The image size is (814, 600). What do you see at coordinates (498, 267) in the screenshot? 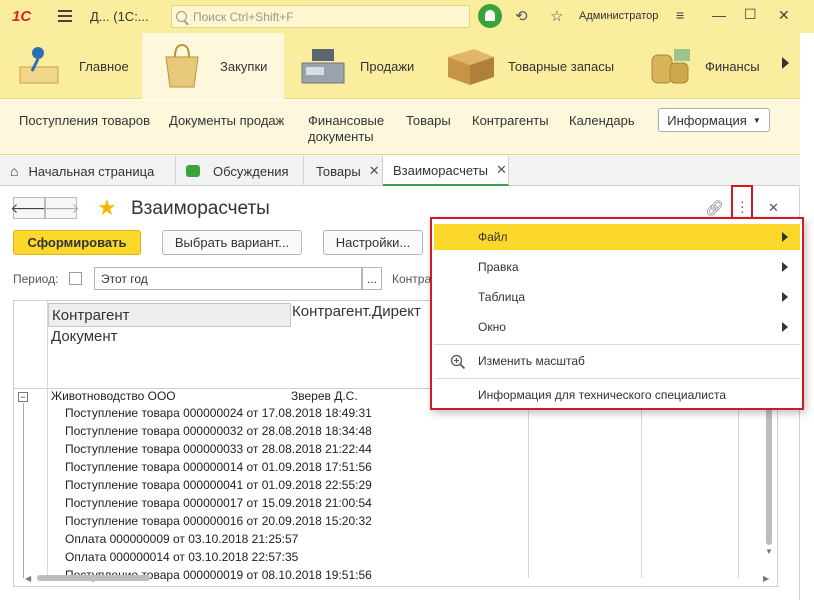
I see `menu-item-label: Правка` at bounding box center [498, 267].